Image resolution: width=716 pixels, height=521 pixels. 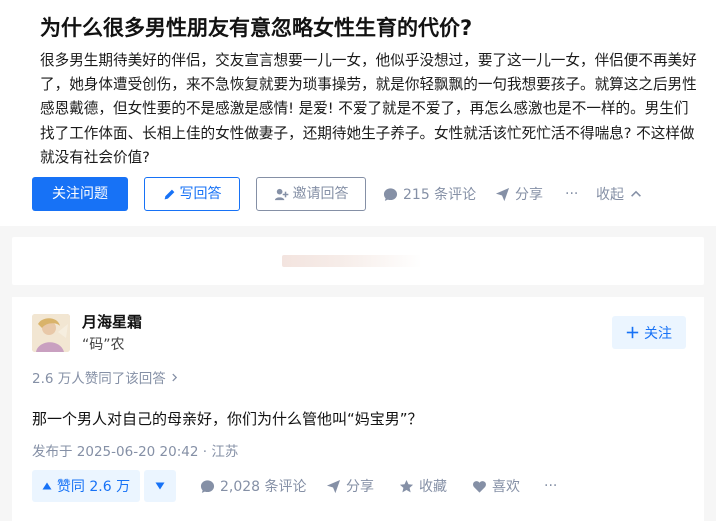 I want to click on answer-comments-button: 2,028 条评论, so click(x=253, y=486).